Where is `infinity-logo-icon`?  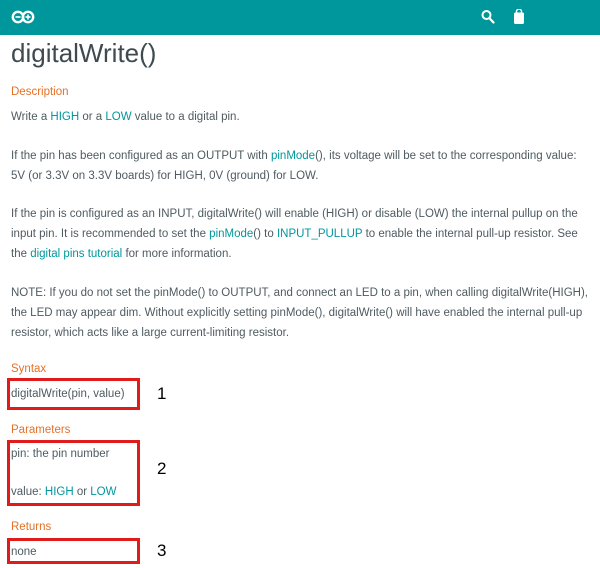
infinity-logo-icon is located at coordinates (23, 19).